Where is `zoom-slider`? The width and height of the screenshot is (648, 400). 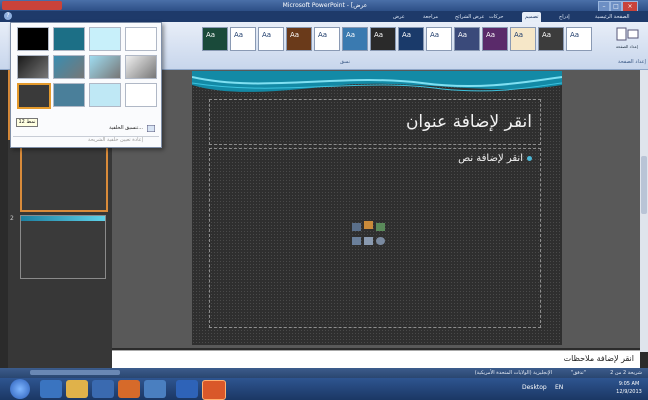
zoom-slider is located at coordinates (75, 372).